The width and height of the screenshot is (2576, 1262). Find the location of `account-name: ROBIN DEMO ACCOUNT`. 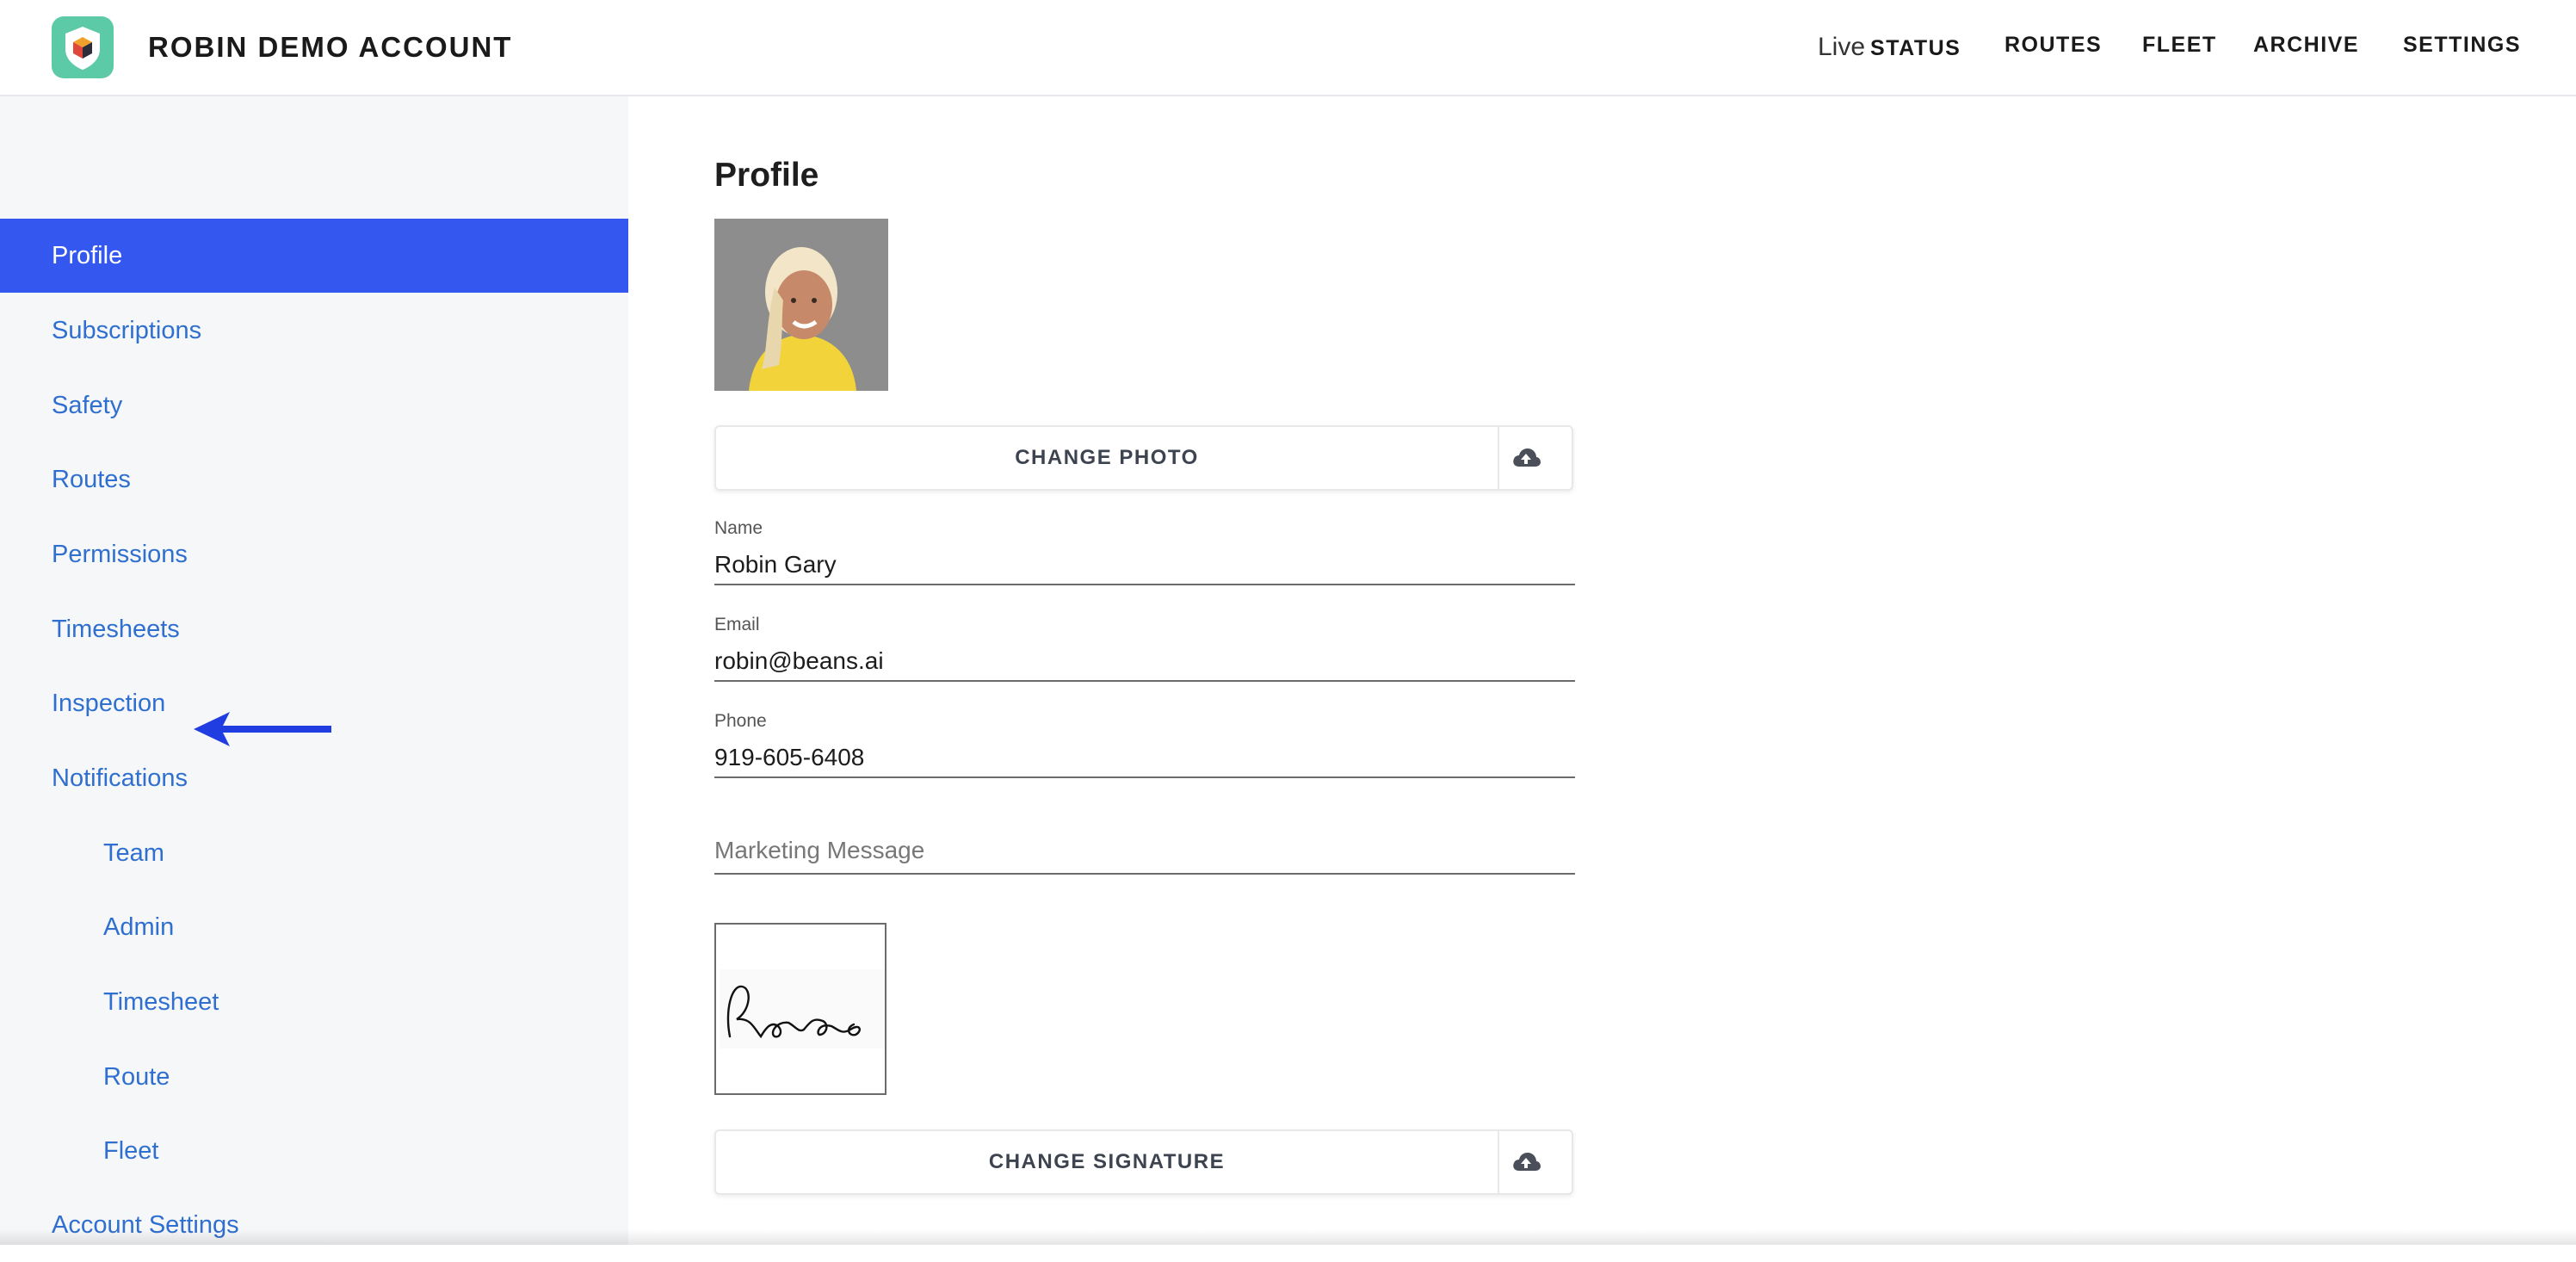

account-name: ROBIN DEMO ACCOUNT is located at coordinates (330, 47).